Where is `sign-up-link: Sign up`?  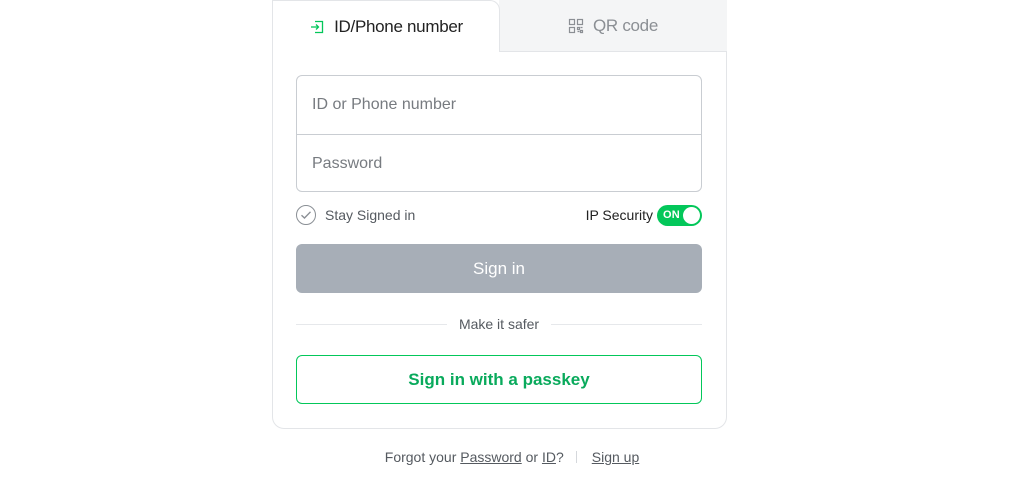
sign-up-link: Sign up is located at coordinates (615, 457).